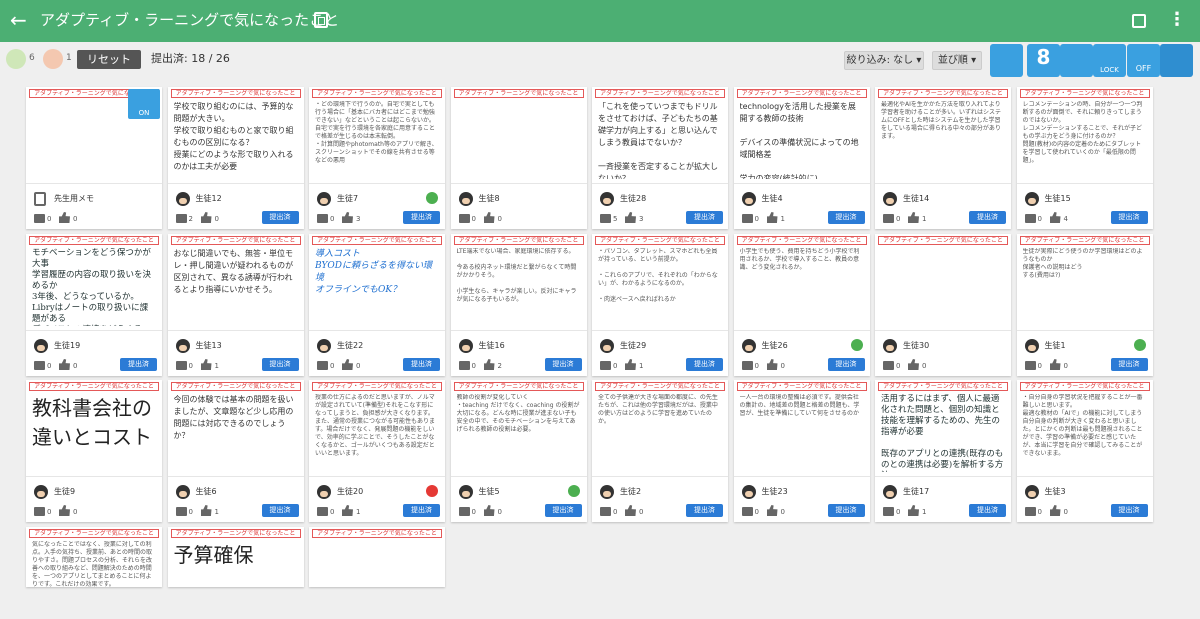  What do you see at coordinates (16, 59) in the screenshot?
I see `ok-face-icon` at bounding box center [16, 59].